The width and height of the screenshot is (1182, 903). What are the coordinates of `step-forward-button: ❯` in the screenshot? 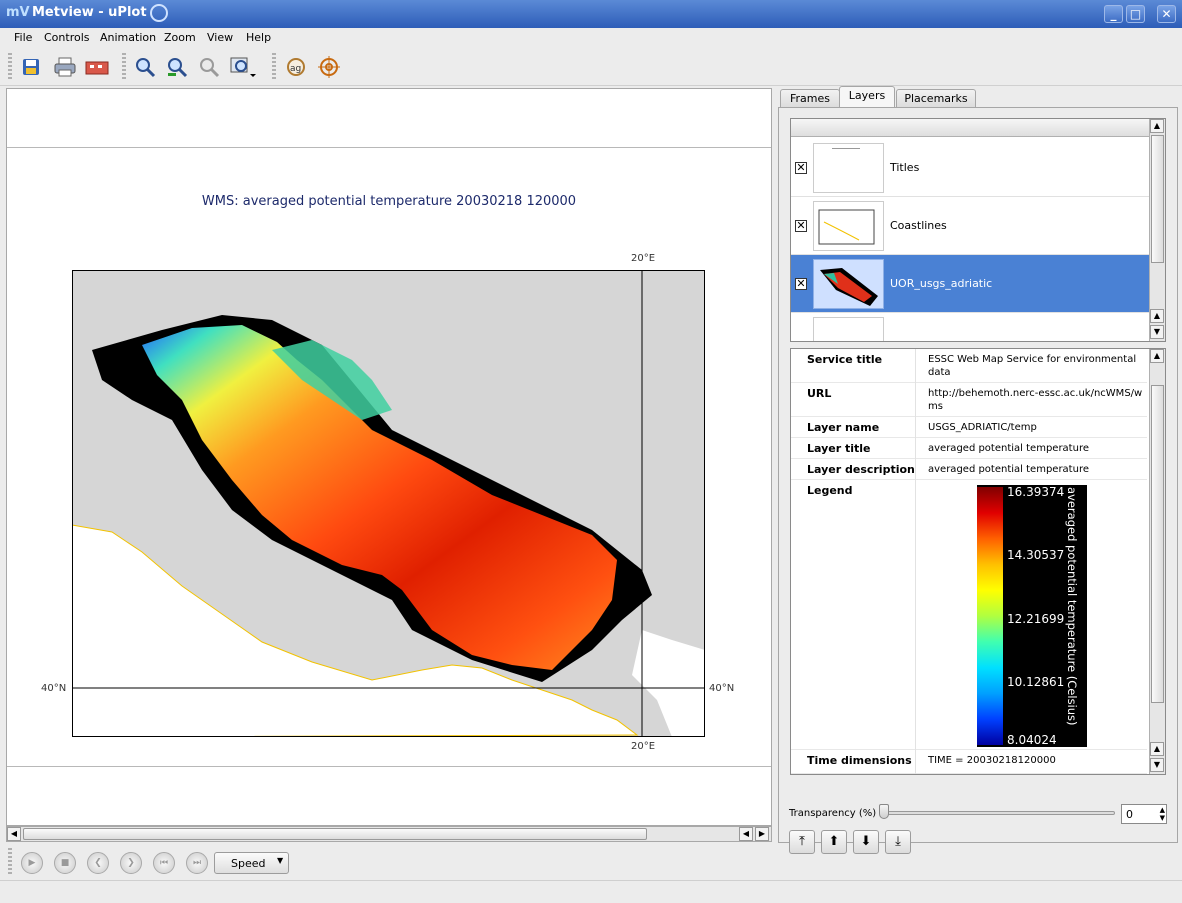 It's located at (131, 863).